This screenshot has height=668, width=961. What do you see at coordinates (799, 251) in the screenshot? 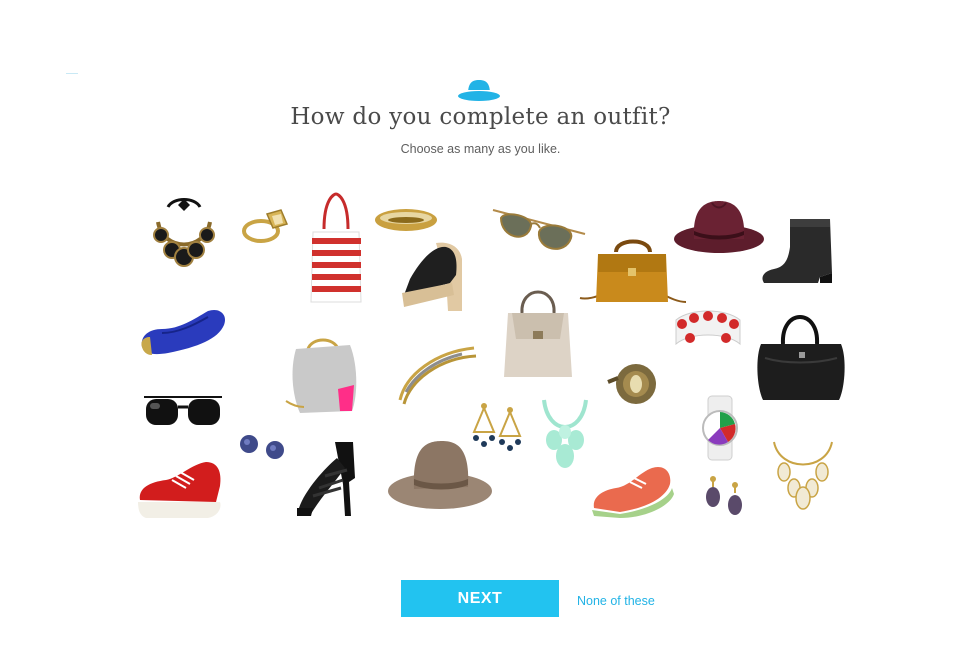
I see `black-ankle-boot-item` at bounding box center [799, 251].